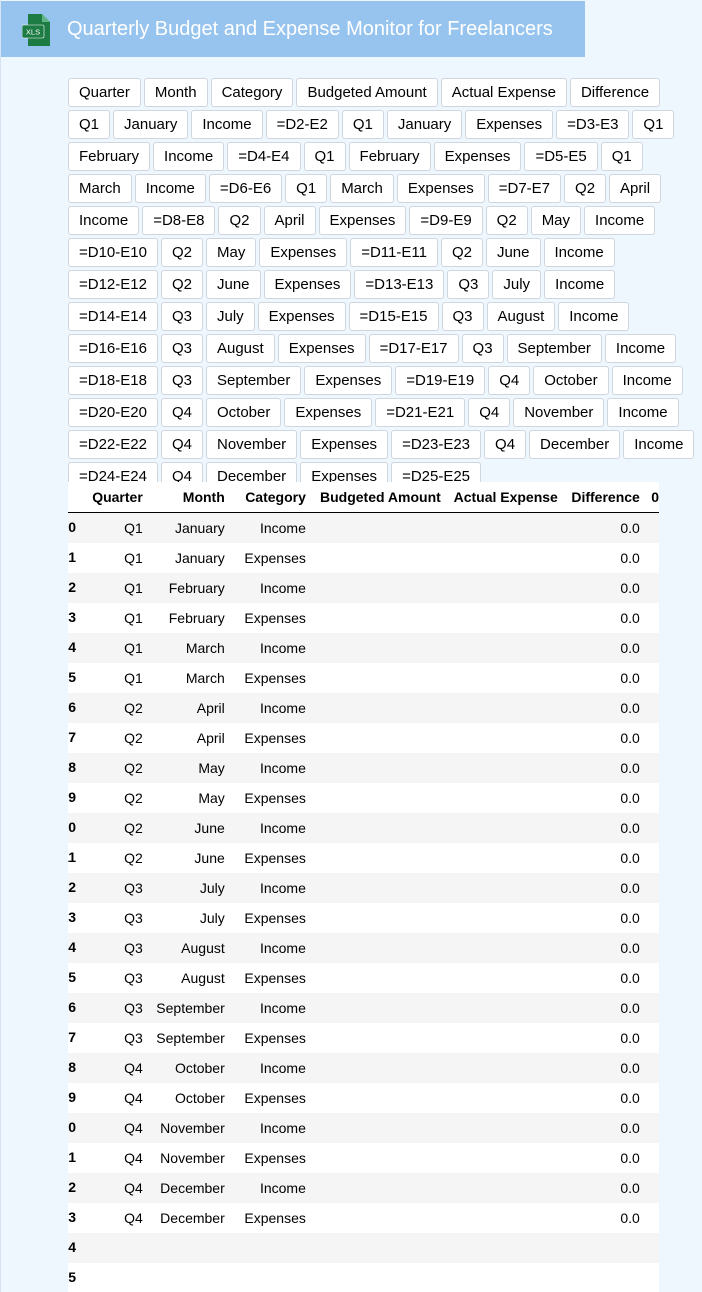 Image resolution: width=702 pixels, height=1292 pixels. I want to click on sheet-cell-chip: =D12-E12, so click(113, 284).